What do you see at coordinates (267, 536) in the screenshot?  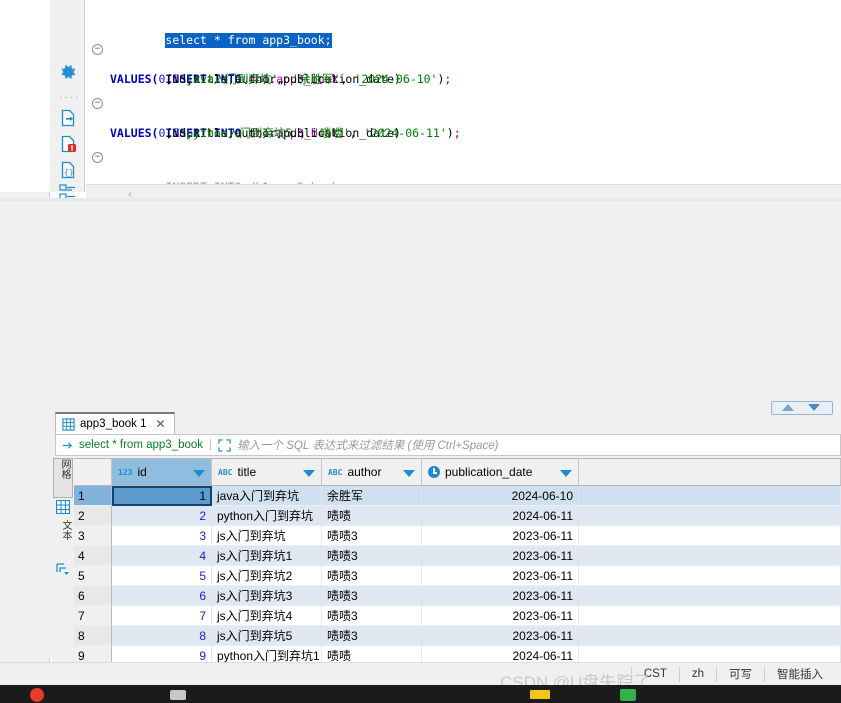 I see `cell-title: js入门到弃坑` at bounding box center [267, 536].